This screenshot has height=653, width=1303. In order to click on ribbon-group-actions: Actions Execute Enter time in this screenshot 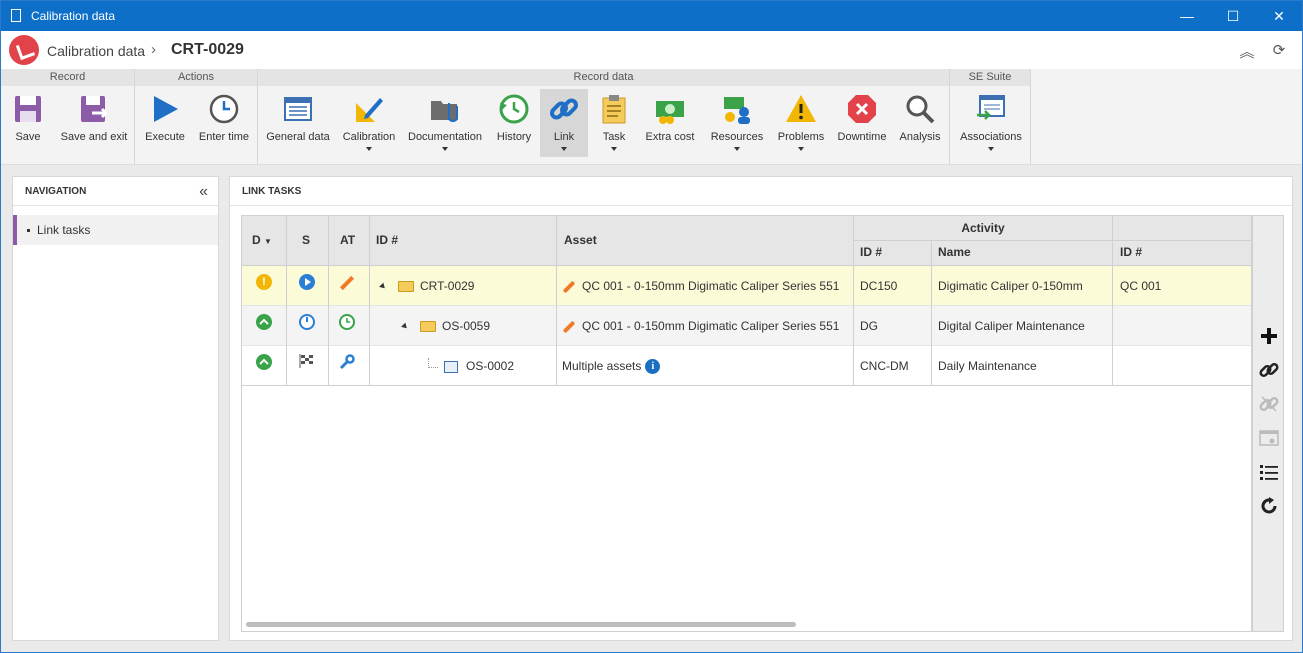, I will do `click(196, 116)`.